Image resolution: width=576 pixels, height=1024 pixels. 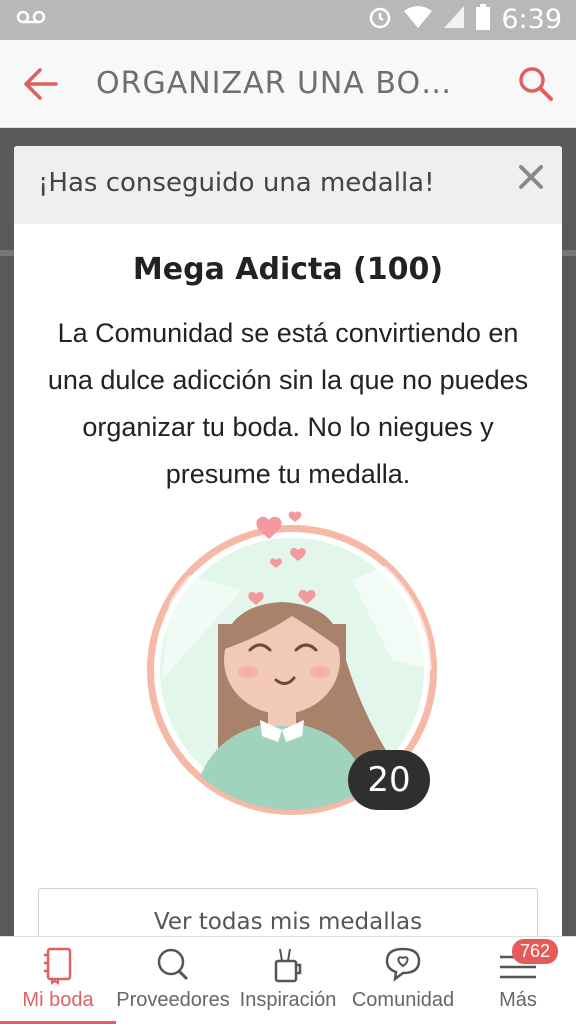 I want to click on close-icon, so click(x=531, y=177).